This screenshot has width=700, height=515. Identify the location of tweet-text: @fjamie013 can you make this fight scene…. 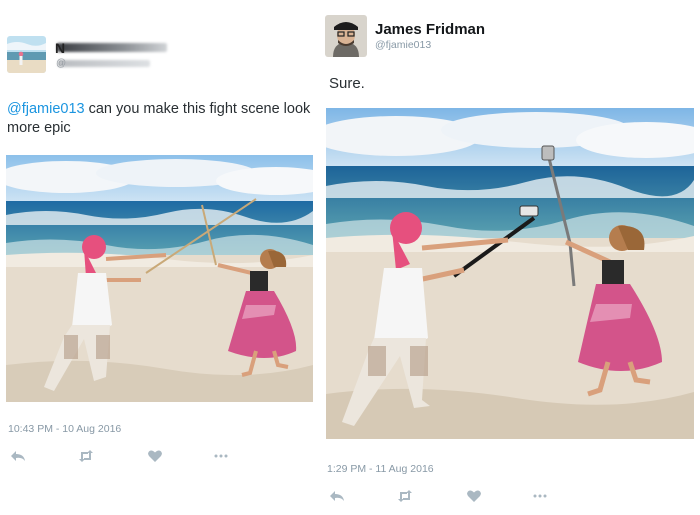
(166, 119).